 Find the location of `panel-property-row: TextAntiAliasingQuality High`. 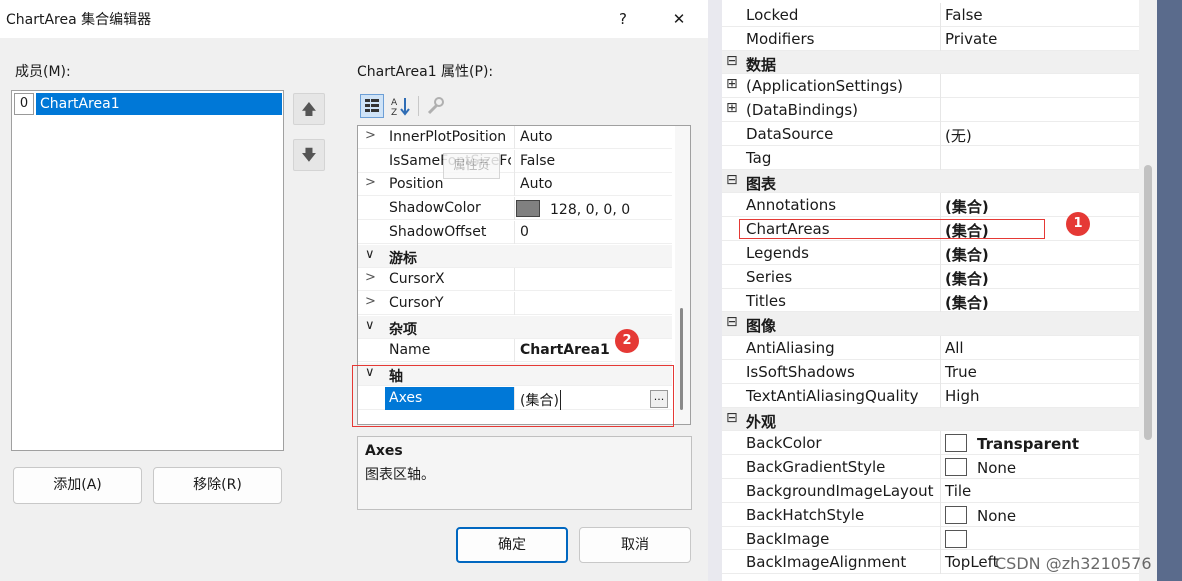

panel-property-row: TextAntiAliasingQuality High is located at coordinates (930, 395).